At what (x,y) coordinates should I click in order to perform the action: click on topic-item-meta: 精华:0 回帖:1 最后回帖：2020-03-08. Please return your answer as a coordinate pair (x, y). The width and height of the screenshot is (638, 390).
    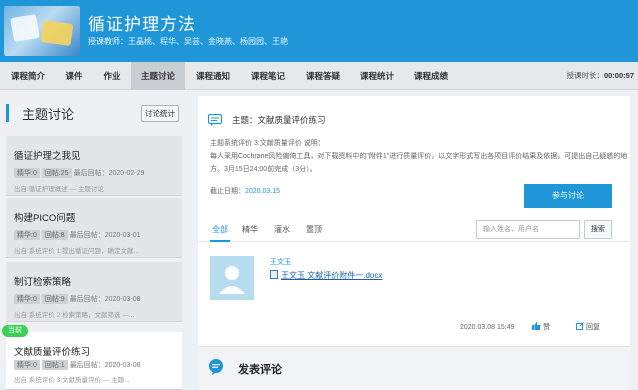
    Looking at the image, I should click on (77, 365).